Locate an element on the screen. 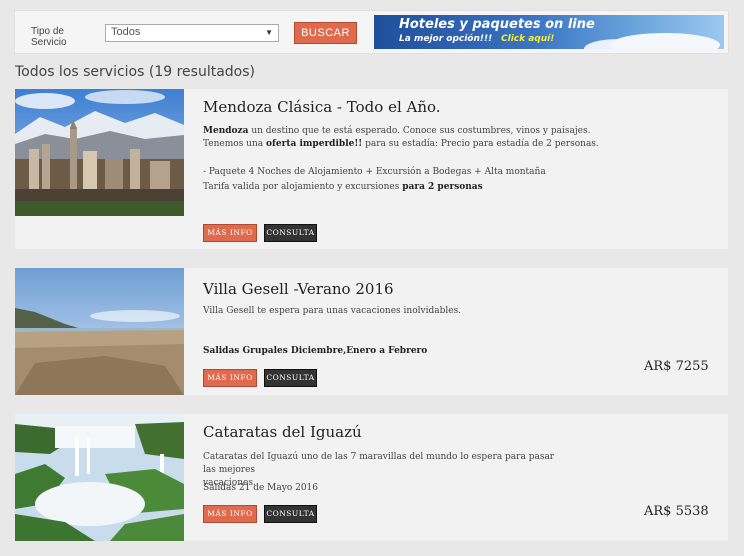 The image size is (744, 556). card-title: Cataratas del Iguazú is located at coordinates (282, 432).